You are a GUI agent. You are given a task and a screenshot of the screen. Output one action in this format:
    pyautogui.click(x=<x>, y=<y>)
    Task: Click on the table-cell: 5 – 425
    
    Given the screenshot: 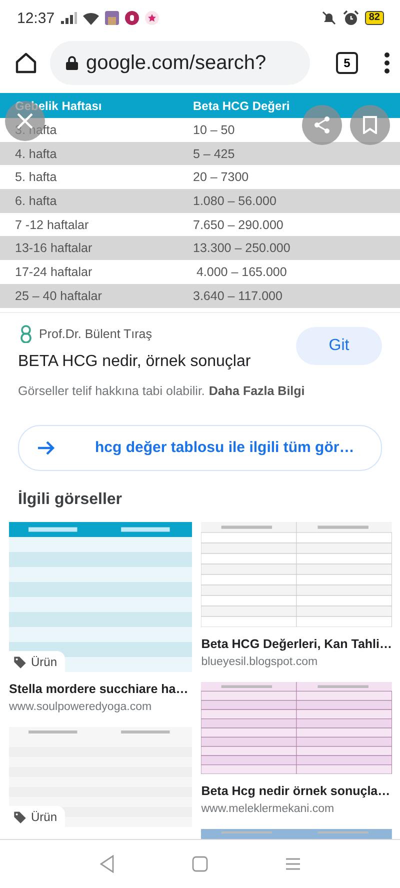 What is the action you would take?
    pyautogui.click(x=214, y=153)
    